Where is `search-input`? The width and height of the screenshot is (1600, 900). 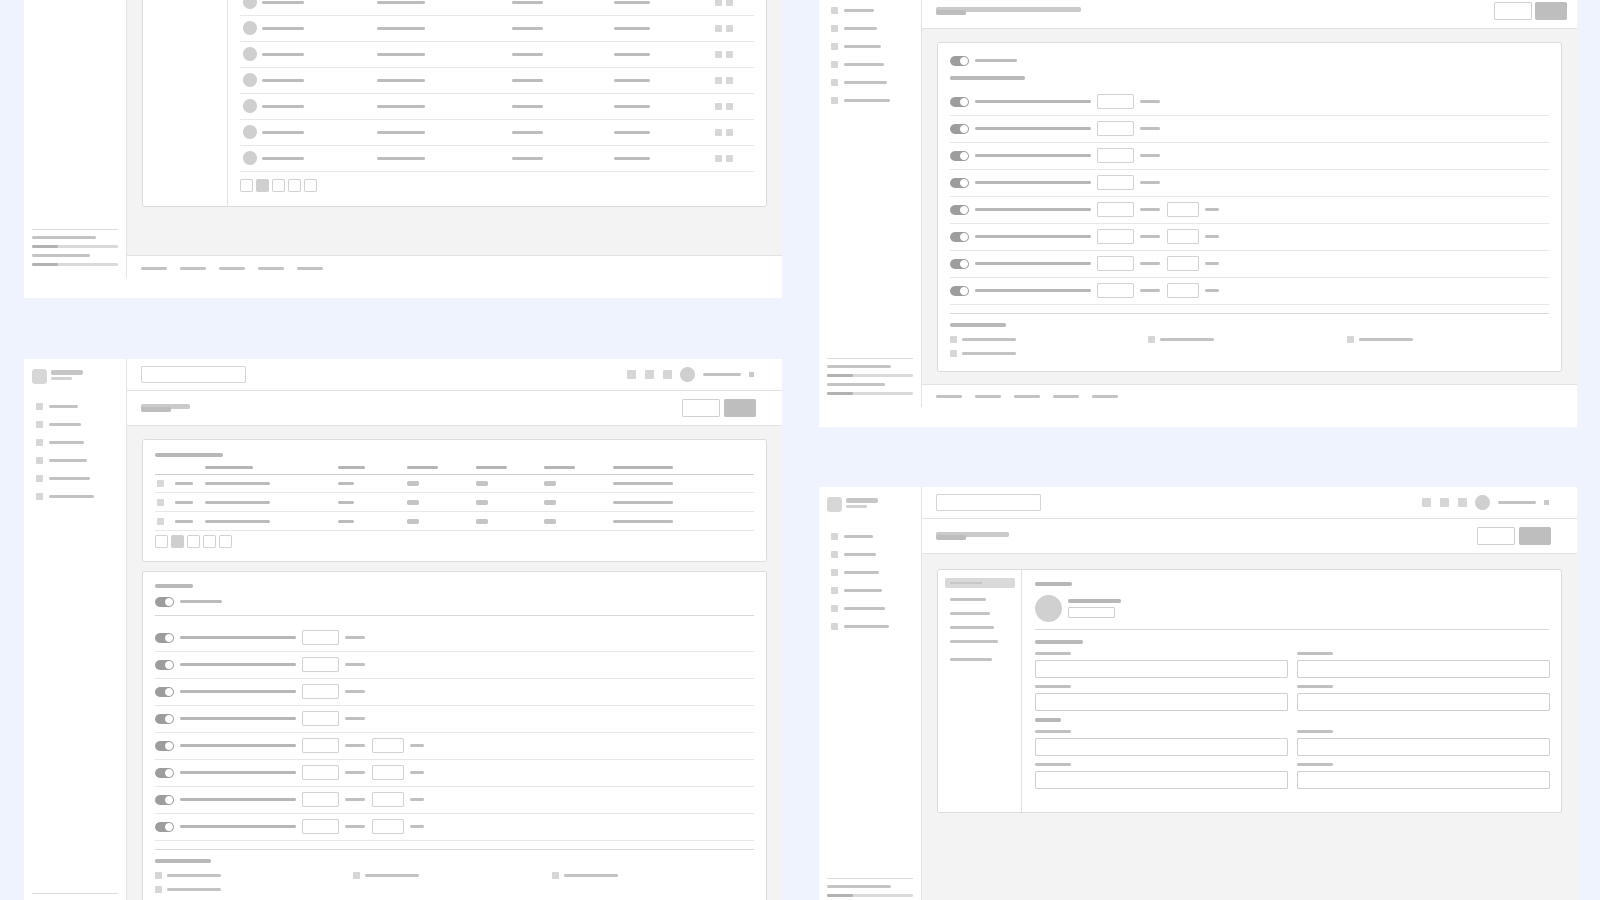 search-input is located at coordinates (193, 374).